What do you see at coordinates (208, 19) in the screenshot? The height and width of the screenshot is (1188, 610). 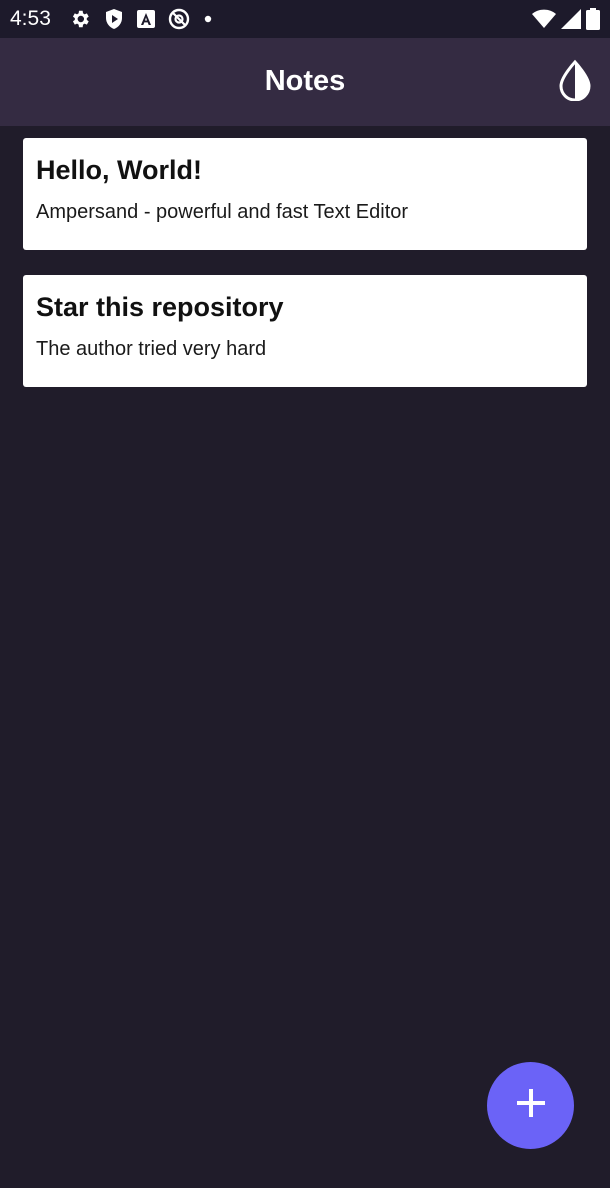 I see `dot-icon` at bounding box center [208, 19].